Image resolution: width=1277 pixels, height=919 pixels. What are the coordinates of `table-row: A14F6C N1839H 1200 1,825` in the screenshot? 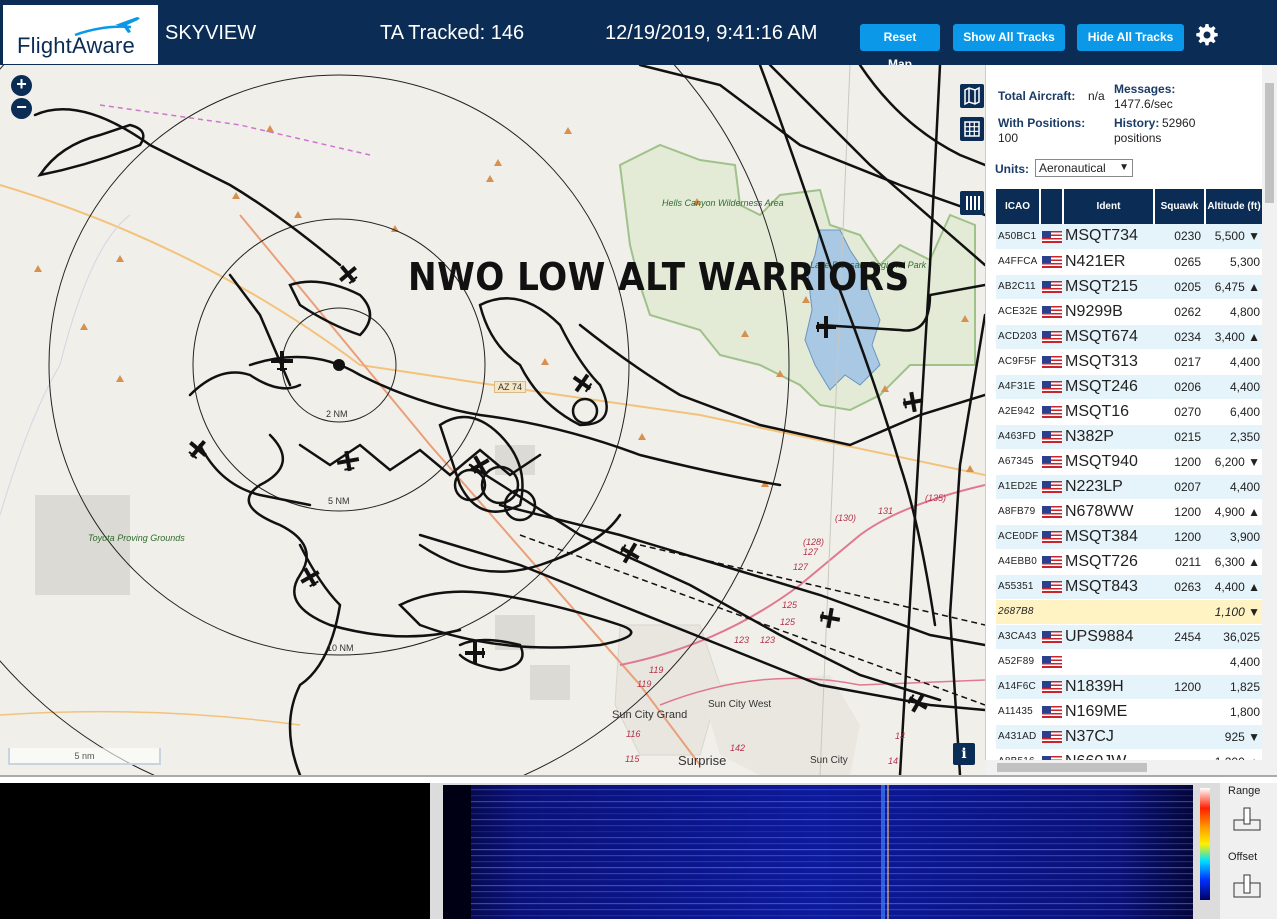 It's located at (1129, 687).